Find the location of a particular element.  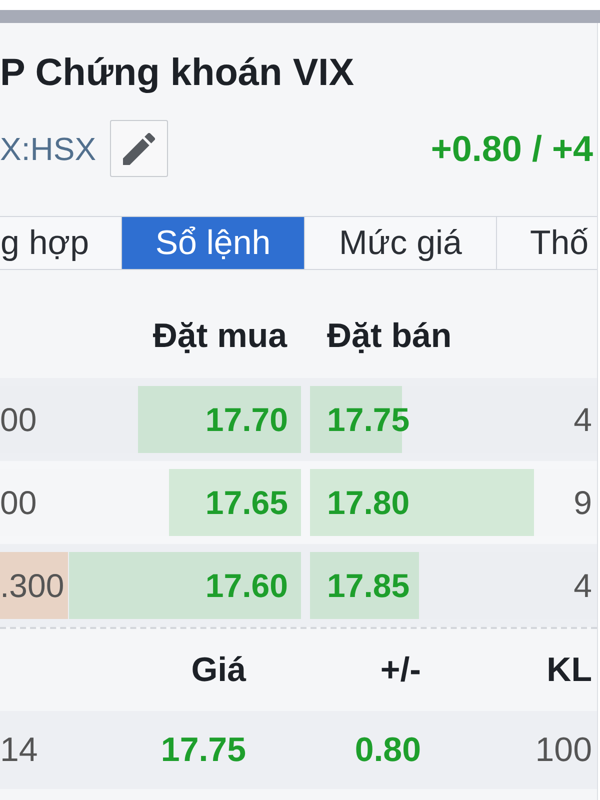

bid-price: 17.60 is located at coordinates (246, 585).